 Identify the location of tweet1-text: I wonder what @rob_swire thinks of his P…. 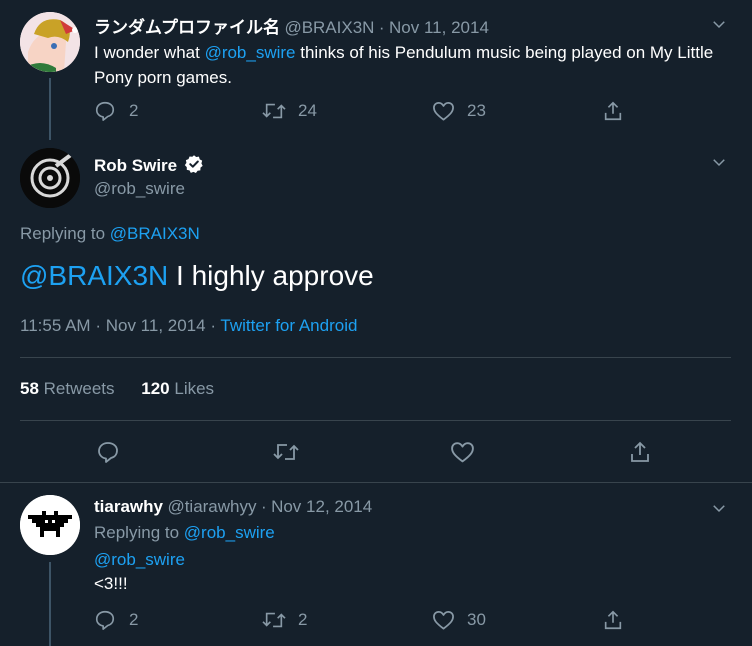
(416, 65).